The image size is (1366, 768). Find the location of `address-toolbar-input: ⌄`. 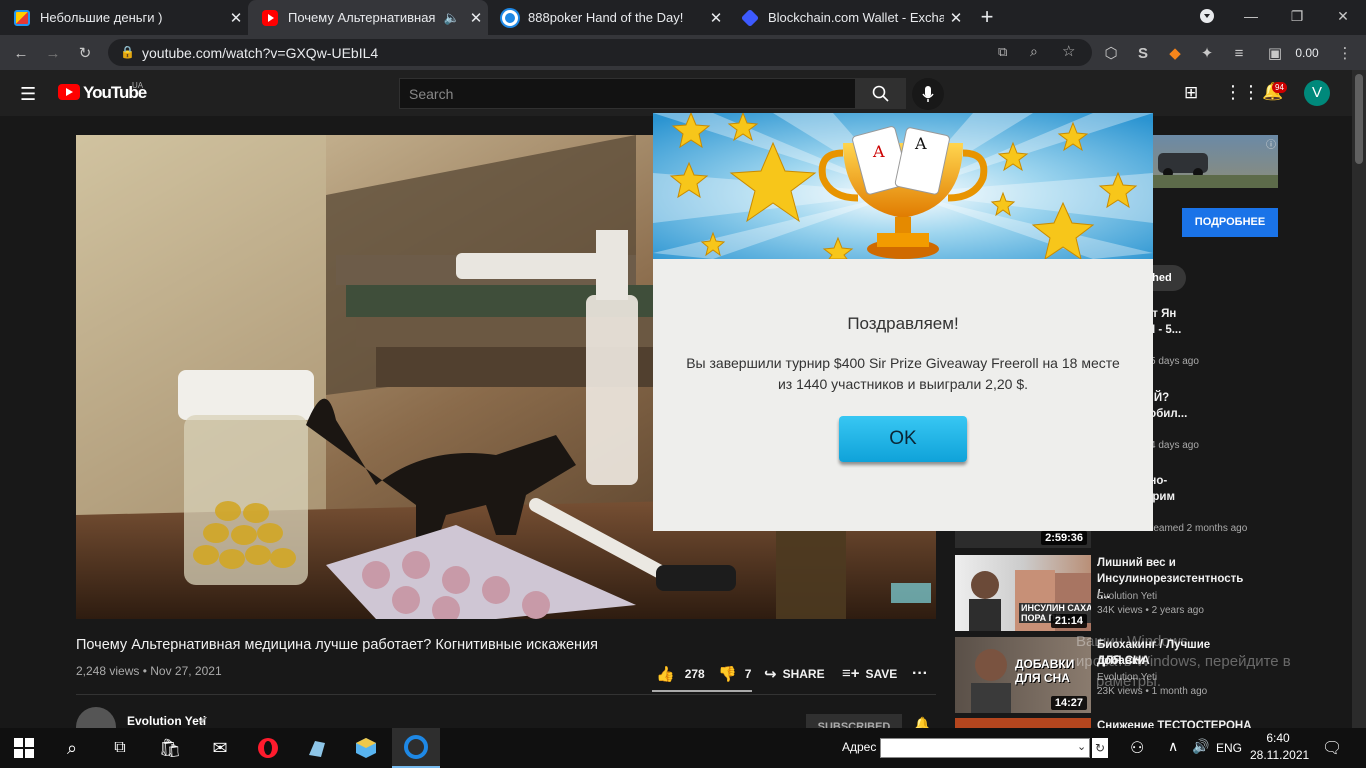

address-toolbar-input: ⌄ is located at coordinates (985, 748).